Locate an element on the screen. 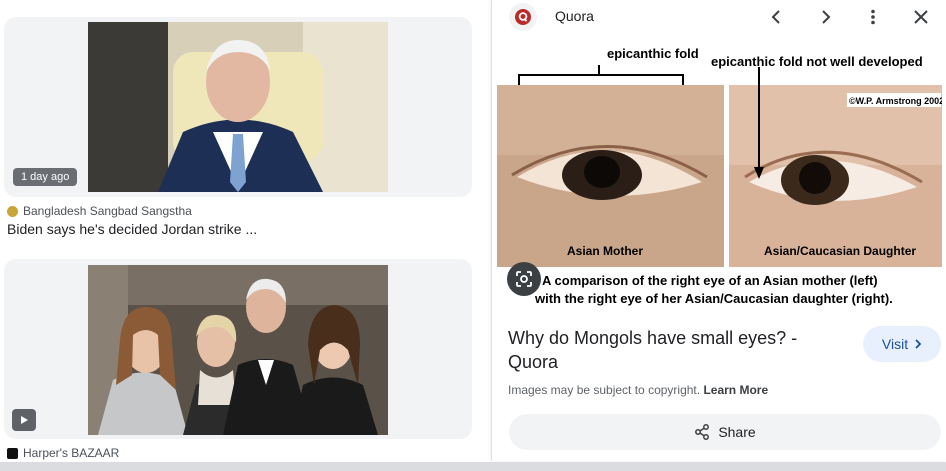 The width and height of the screenshot is (946, 471). google-lens-button is located at coordinates (524, 279).